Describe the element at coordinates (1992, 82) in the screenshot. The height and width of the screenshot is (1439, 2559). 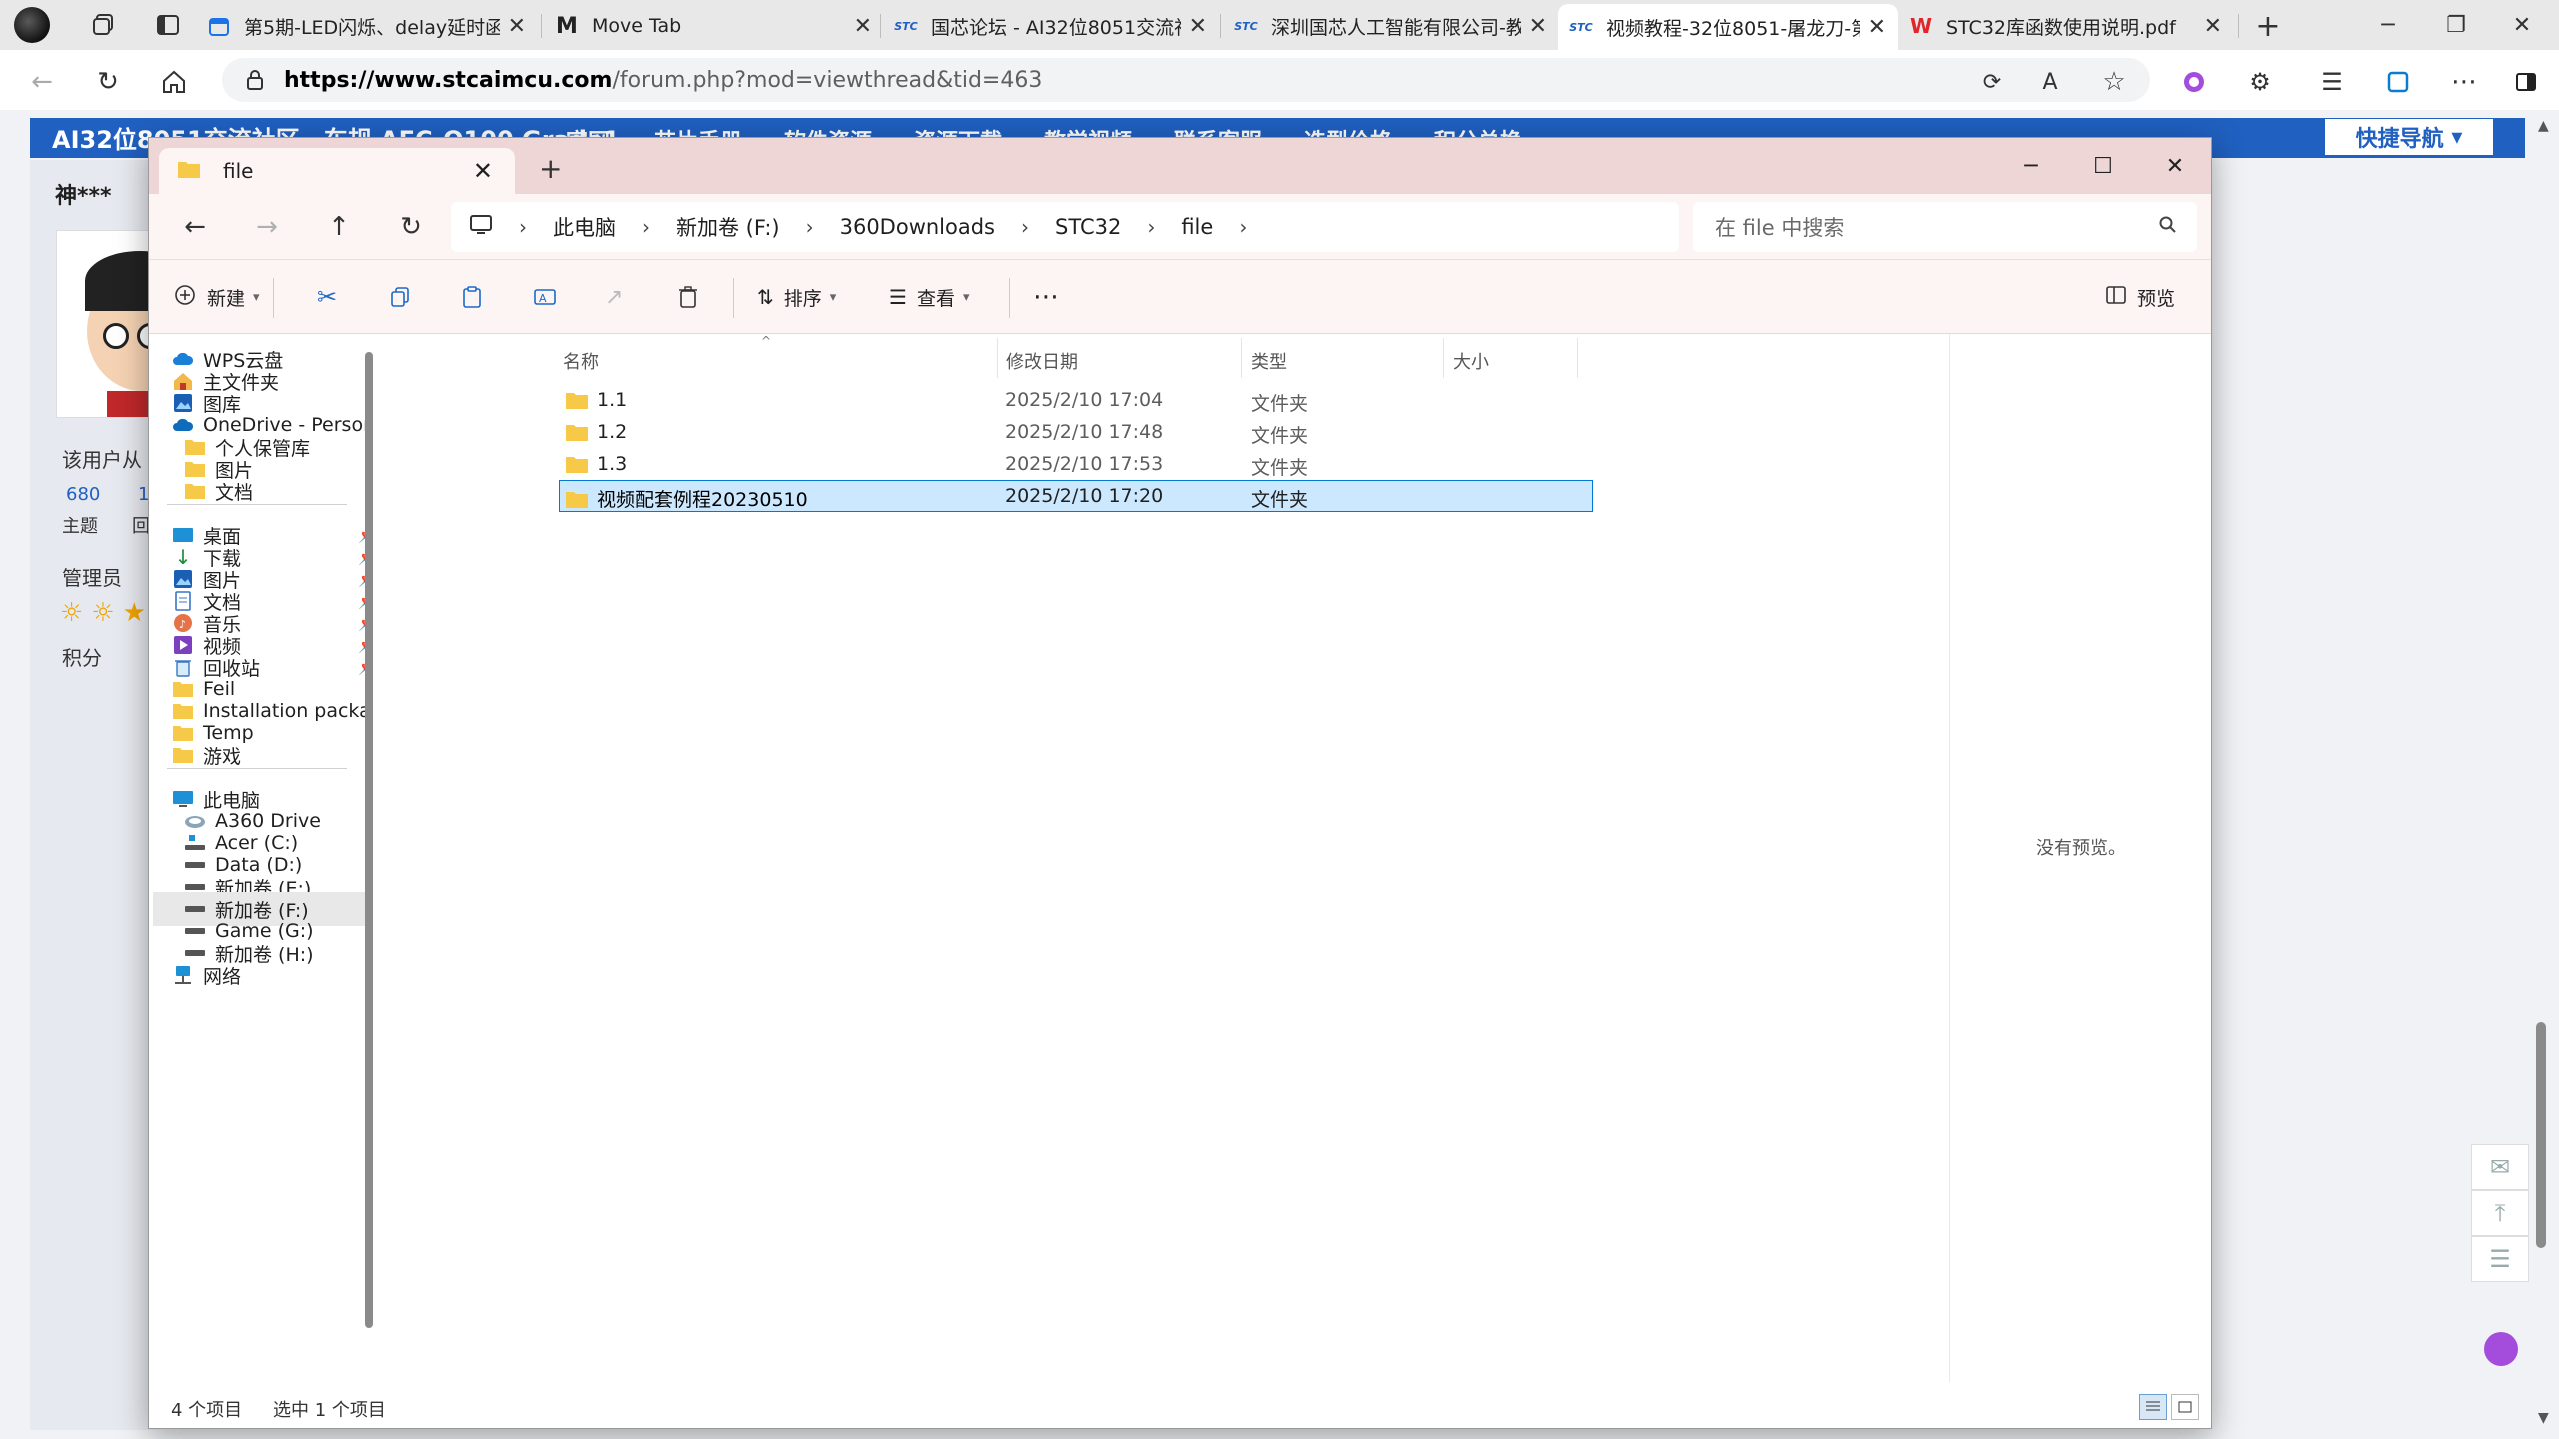
I see `app-available-icon: ⟳` at that location.